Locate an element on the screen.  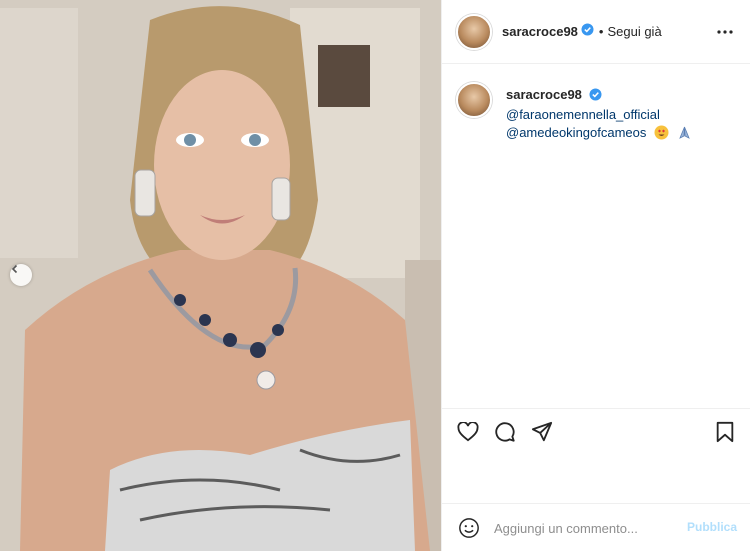
caption-username: saracroce98 is located at coordinates (544, 94).